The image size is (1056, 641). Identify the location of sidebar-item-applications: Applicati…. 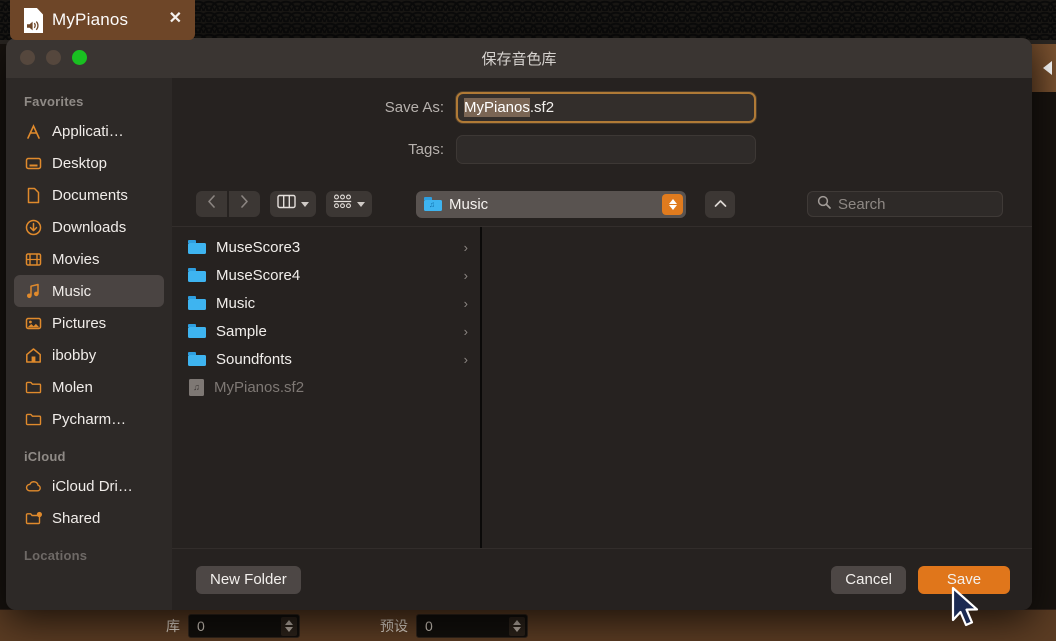
(89, 131).